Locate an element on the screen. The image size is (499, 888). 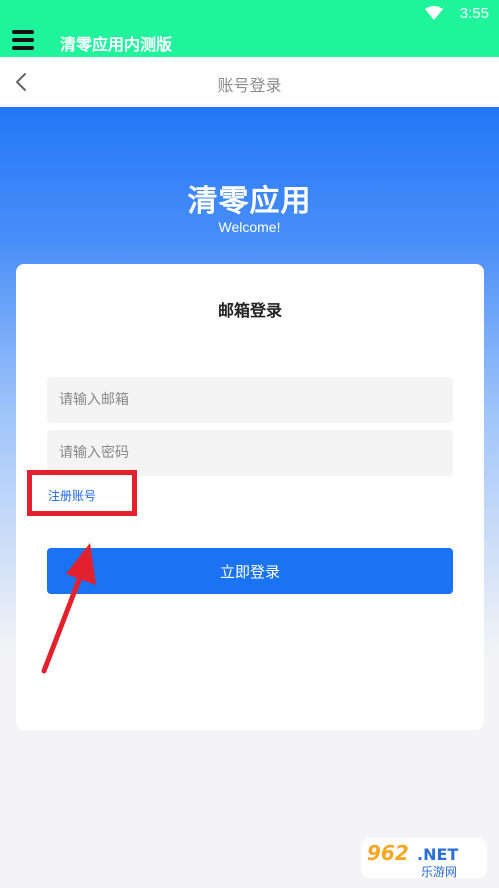
page-title: 账号登录 is located at coordinates (249, 85).